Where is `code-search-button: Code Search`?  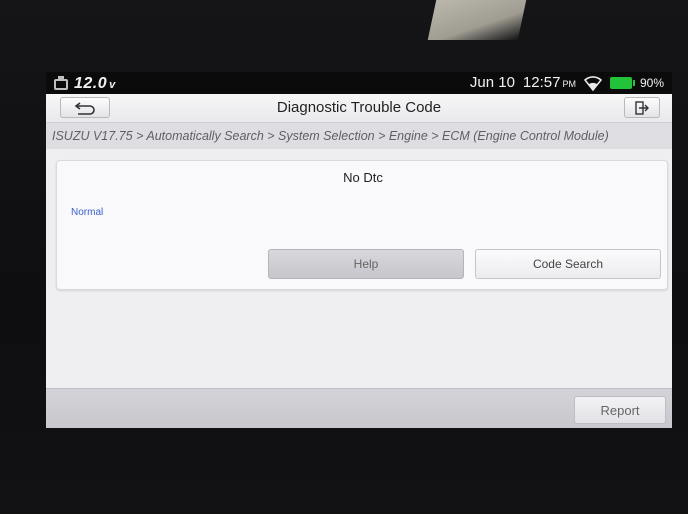
code-search-button: Code Search is located at coordinates (568, 264).